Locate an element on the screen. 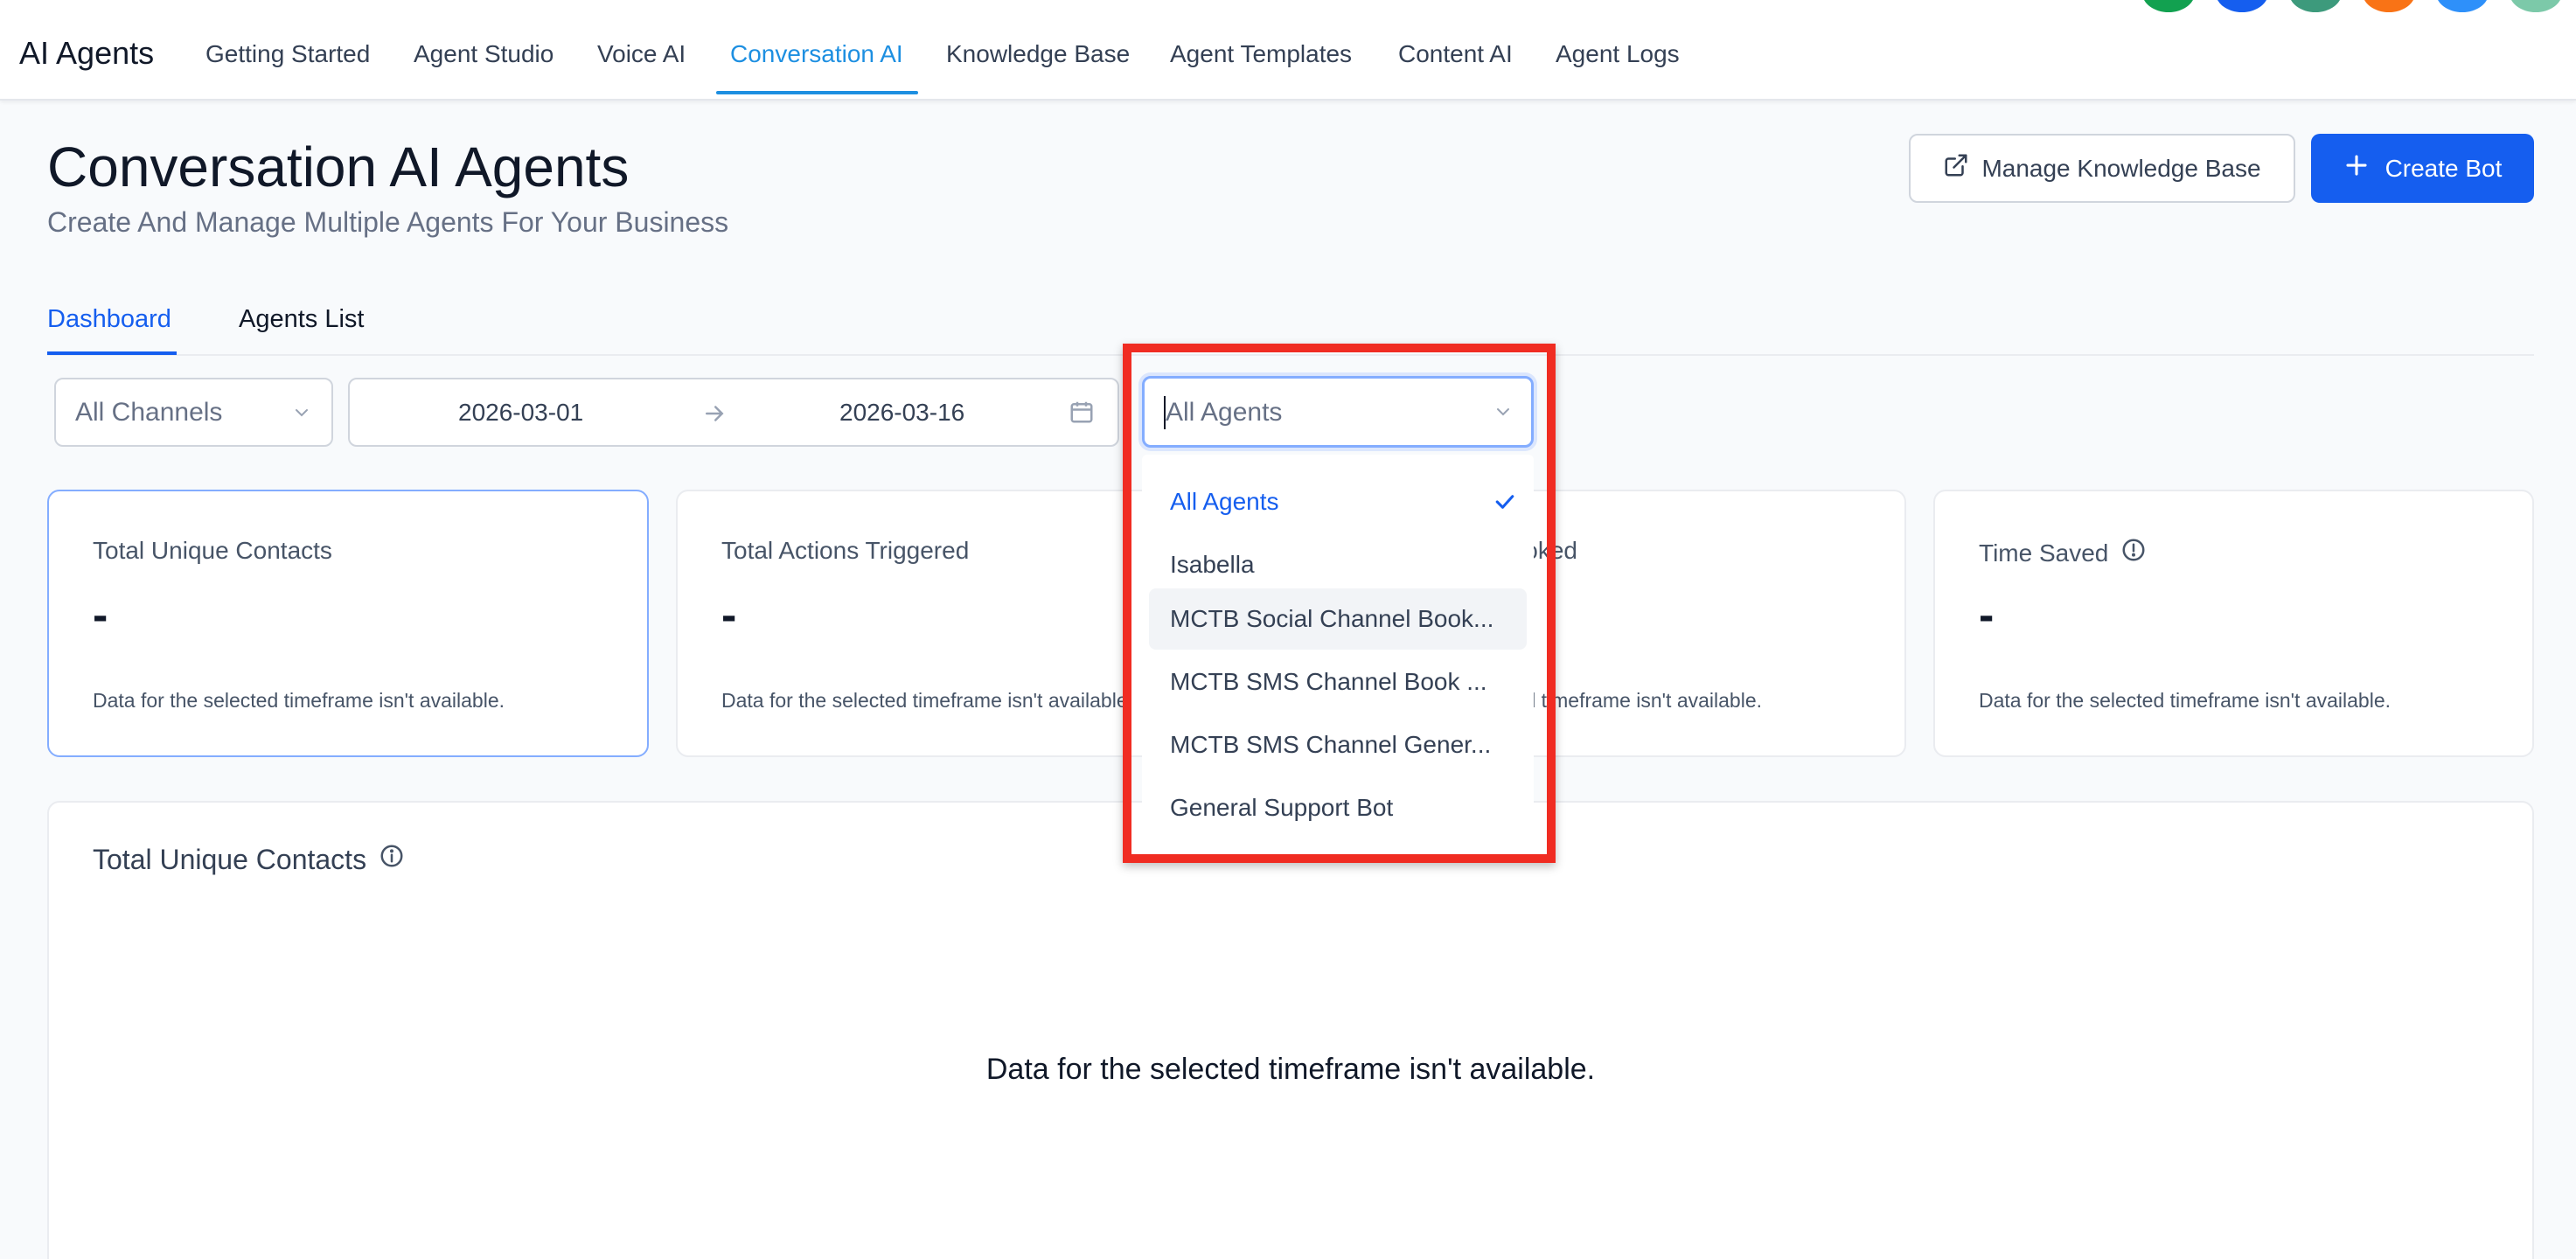 This screenshot has width=2576, height=1259. app-brand: AI Agents is located at coordinates (87, 53).